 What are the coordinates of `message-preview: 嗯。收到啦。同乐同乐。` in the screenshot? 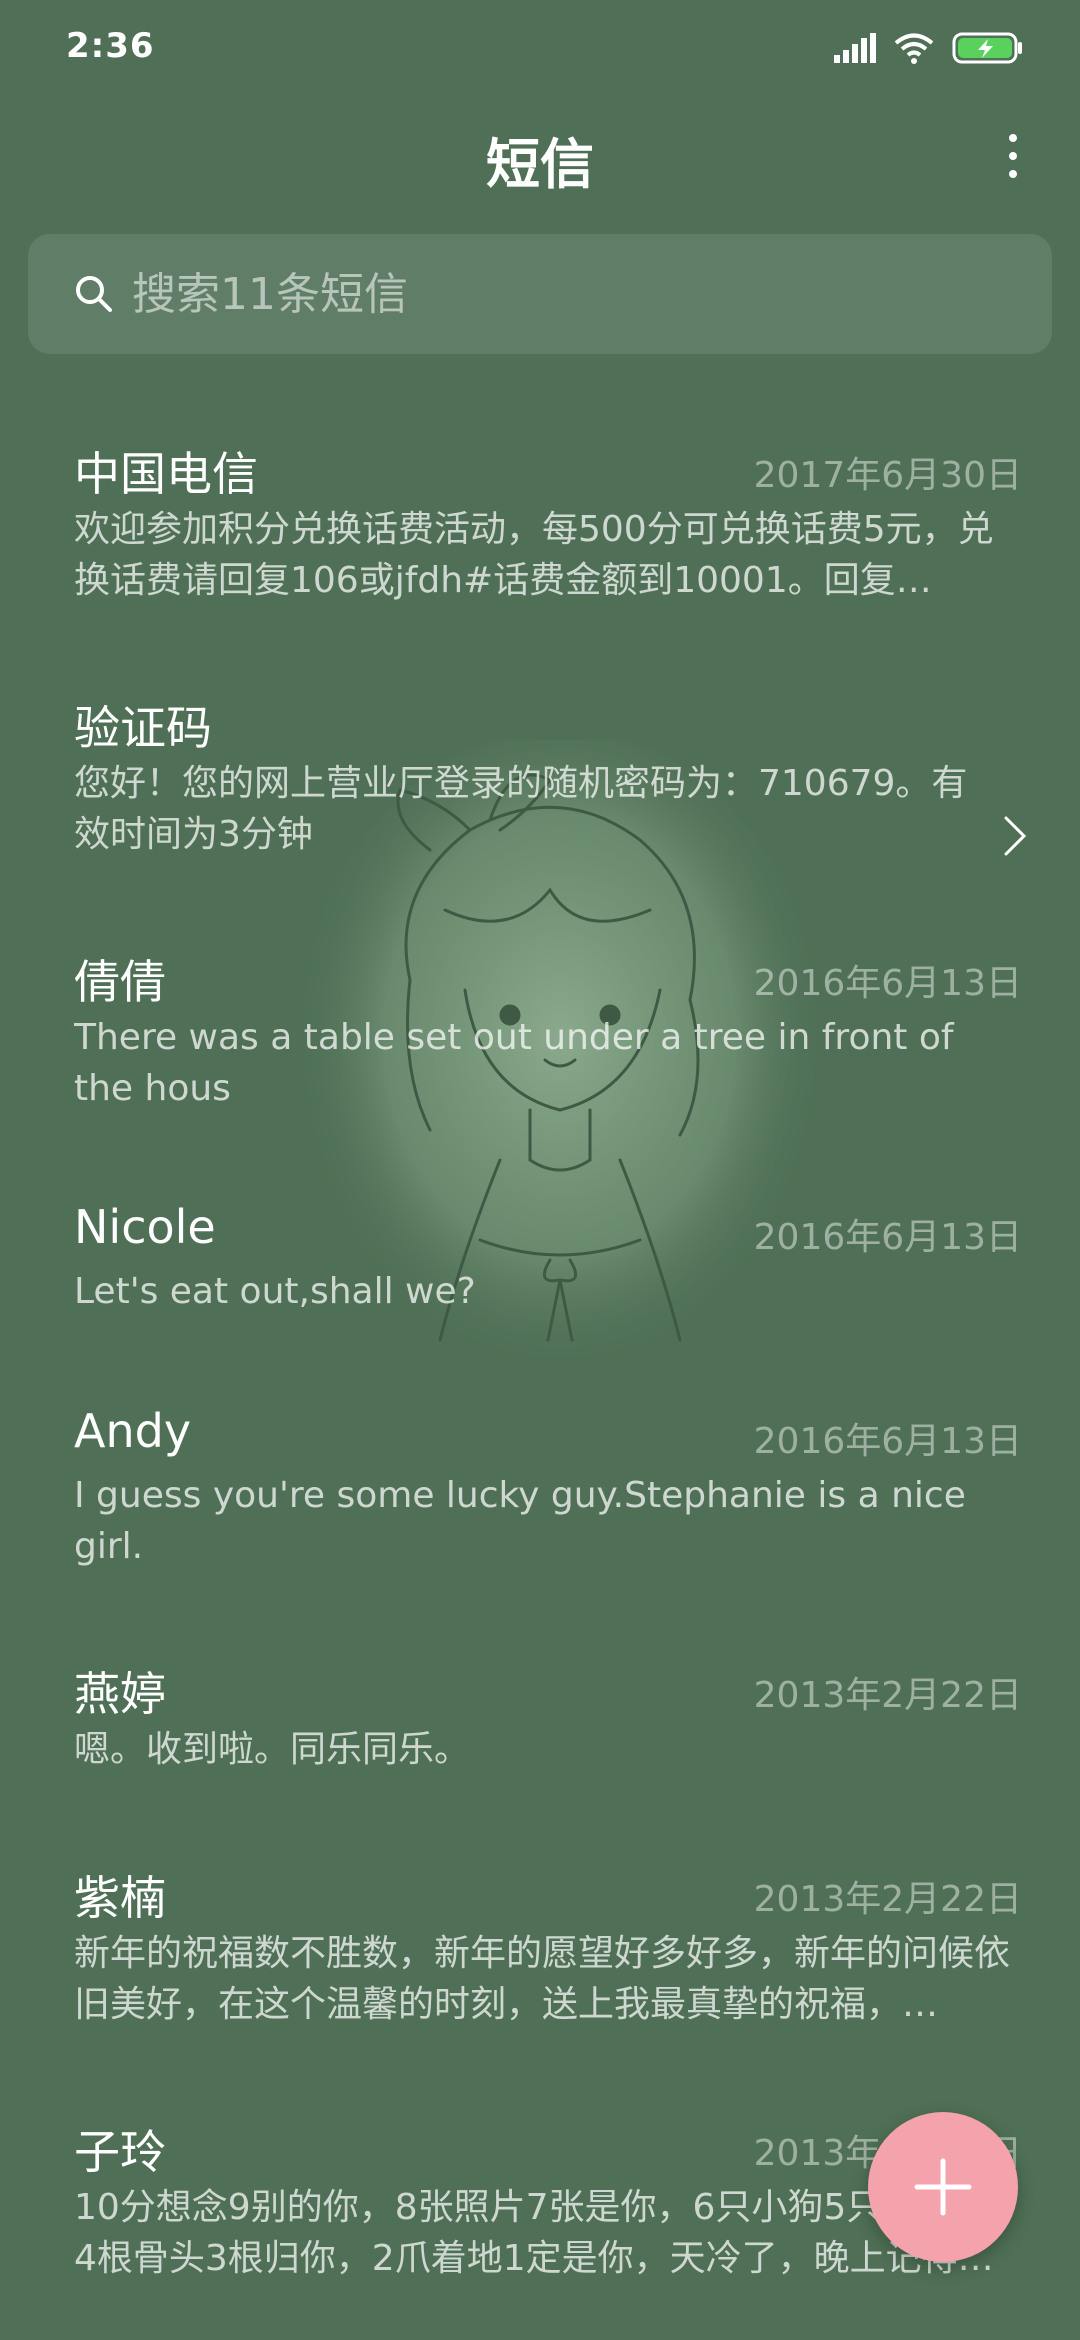 It's located at (272, 1749).